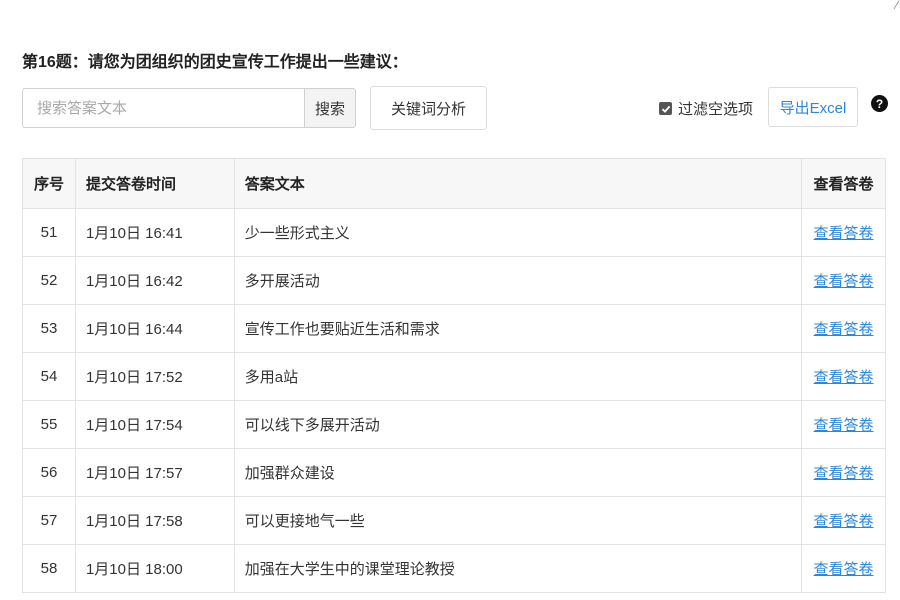 The width and height of the screenshot is (900, 600). I want to click on row-answer-text: 多用a站, so click(518, 376).